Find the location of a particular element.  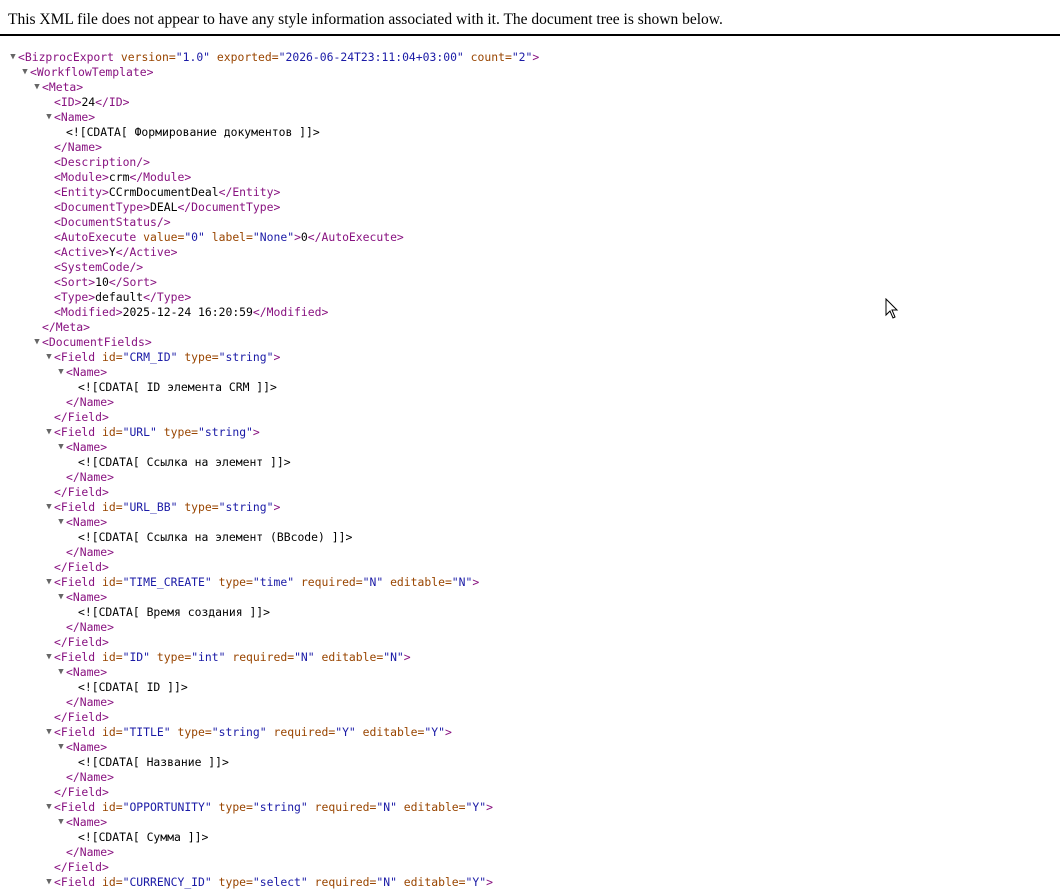

xml-line-content: <Description/> is located at coordinates (102, 162).